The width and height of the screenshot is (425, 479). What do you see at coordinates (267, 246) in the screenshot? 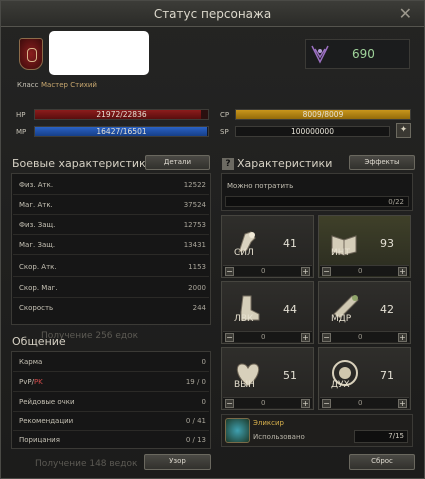
I see `attribute-cell-0: СИЛ 41 − 0 +` at bounding box center [267, 246].